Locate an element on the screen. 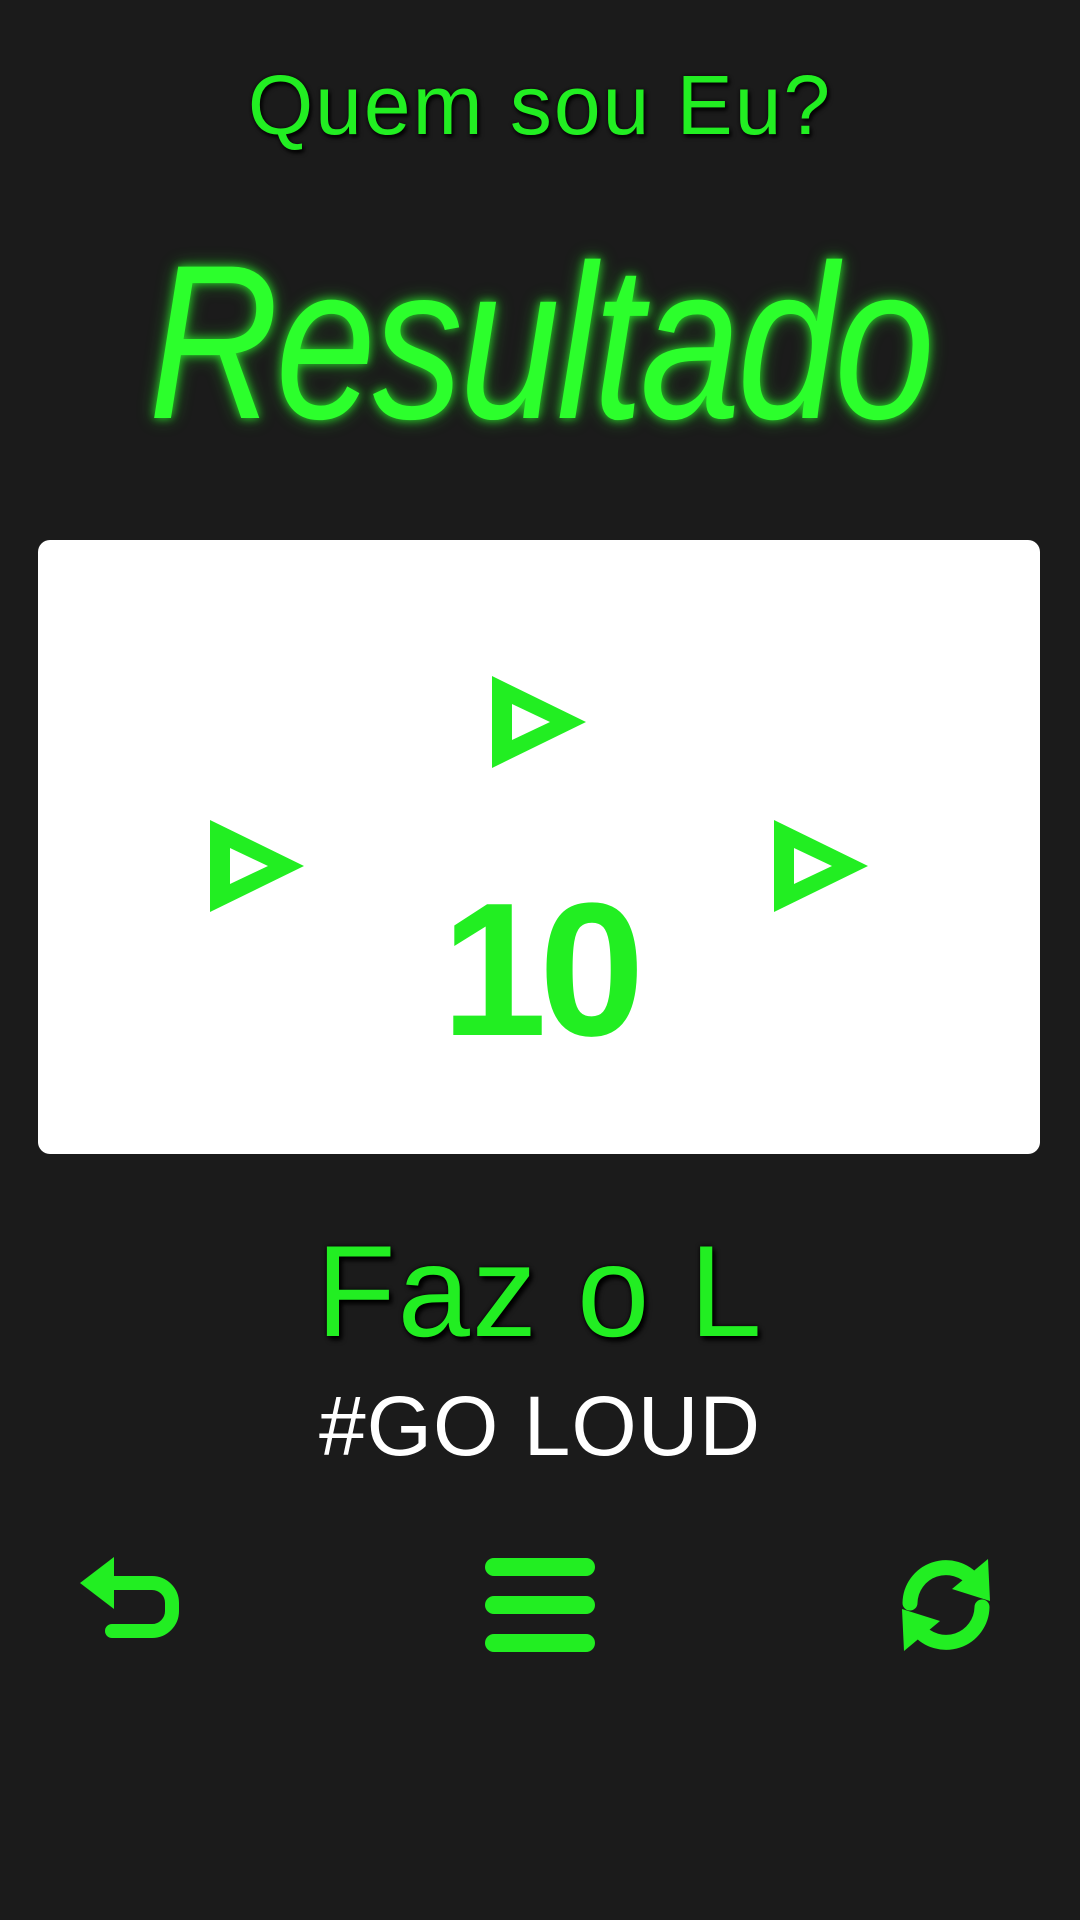 The height and width of the screenshot is (1920, 1080). replay-button is located at coordinates (946, 1605).